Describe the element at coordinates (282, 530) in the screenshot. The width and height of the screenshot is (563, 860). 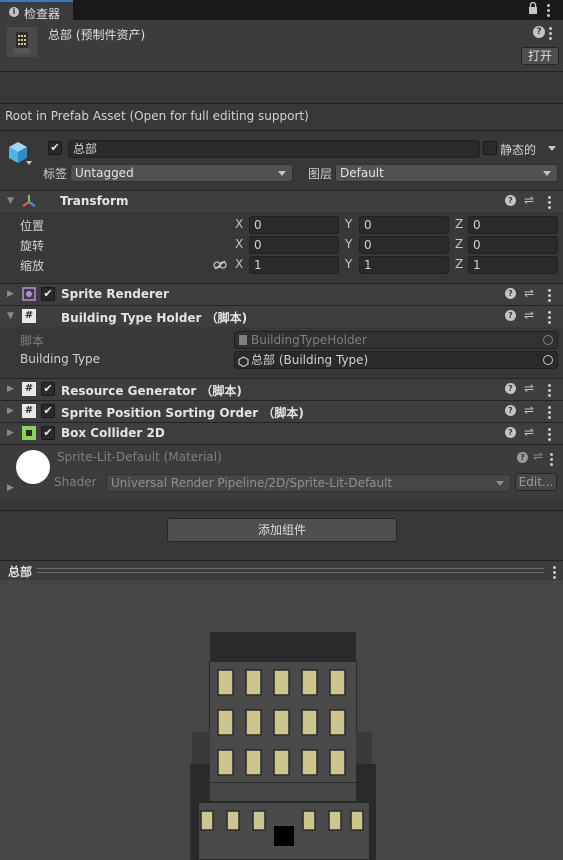
I see `add-component-button: 添加组件` at that location.